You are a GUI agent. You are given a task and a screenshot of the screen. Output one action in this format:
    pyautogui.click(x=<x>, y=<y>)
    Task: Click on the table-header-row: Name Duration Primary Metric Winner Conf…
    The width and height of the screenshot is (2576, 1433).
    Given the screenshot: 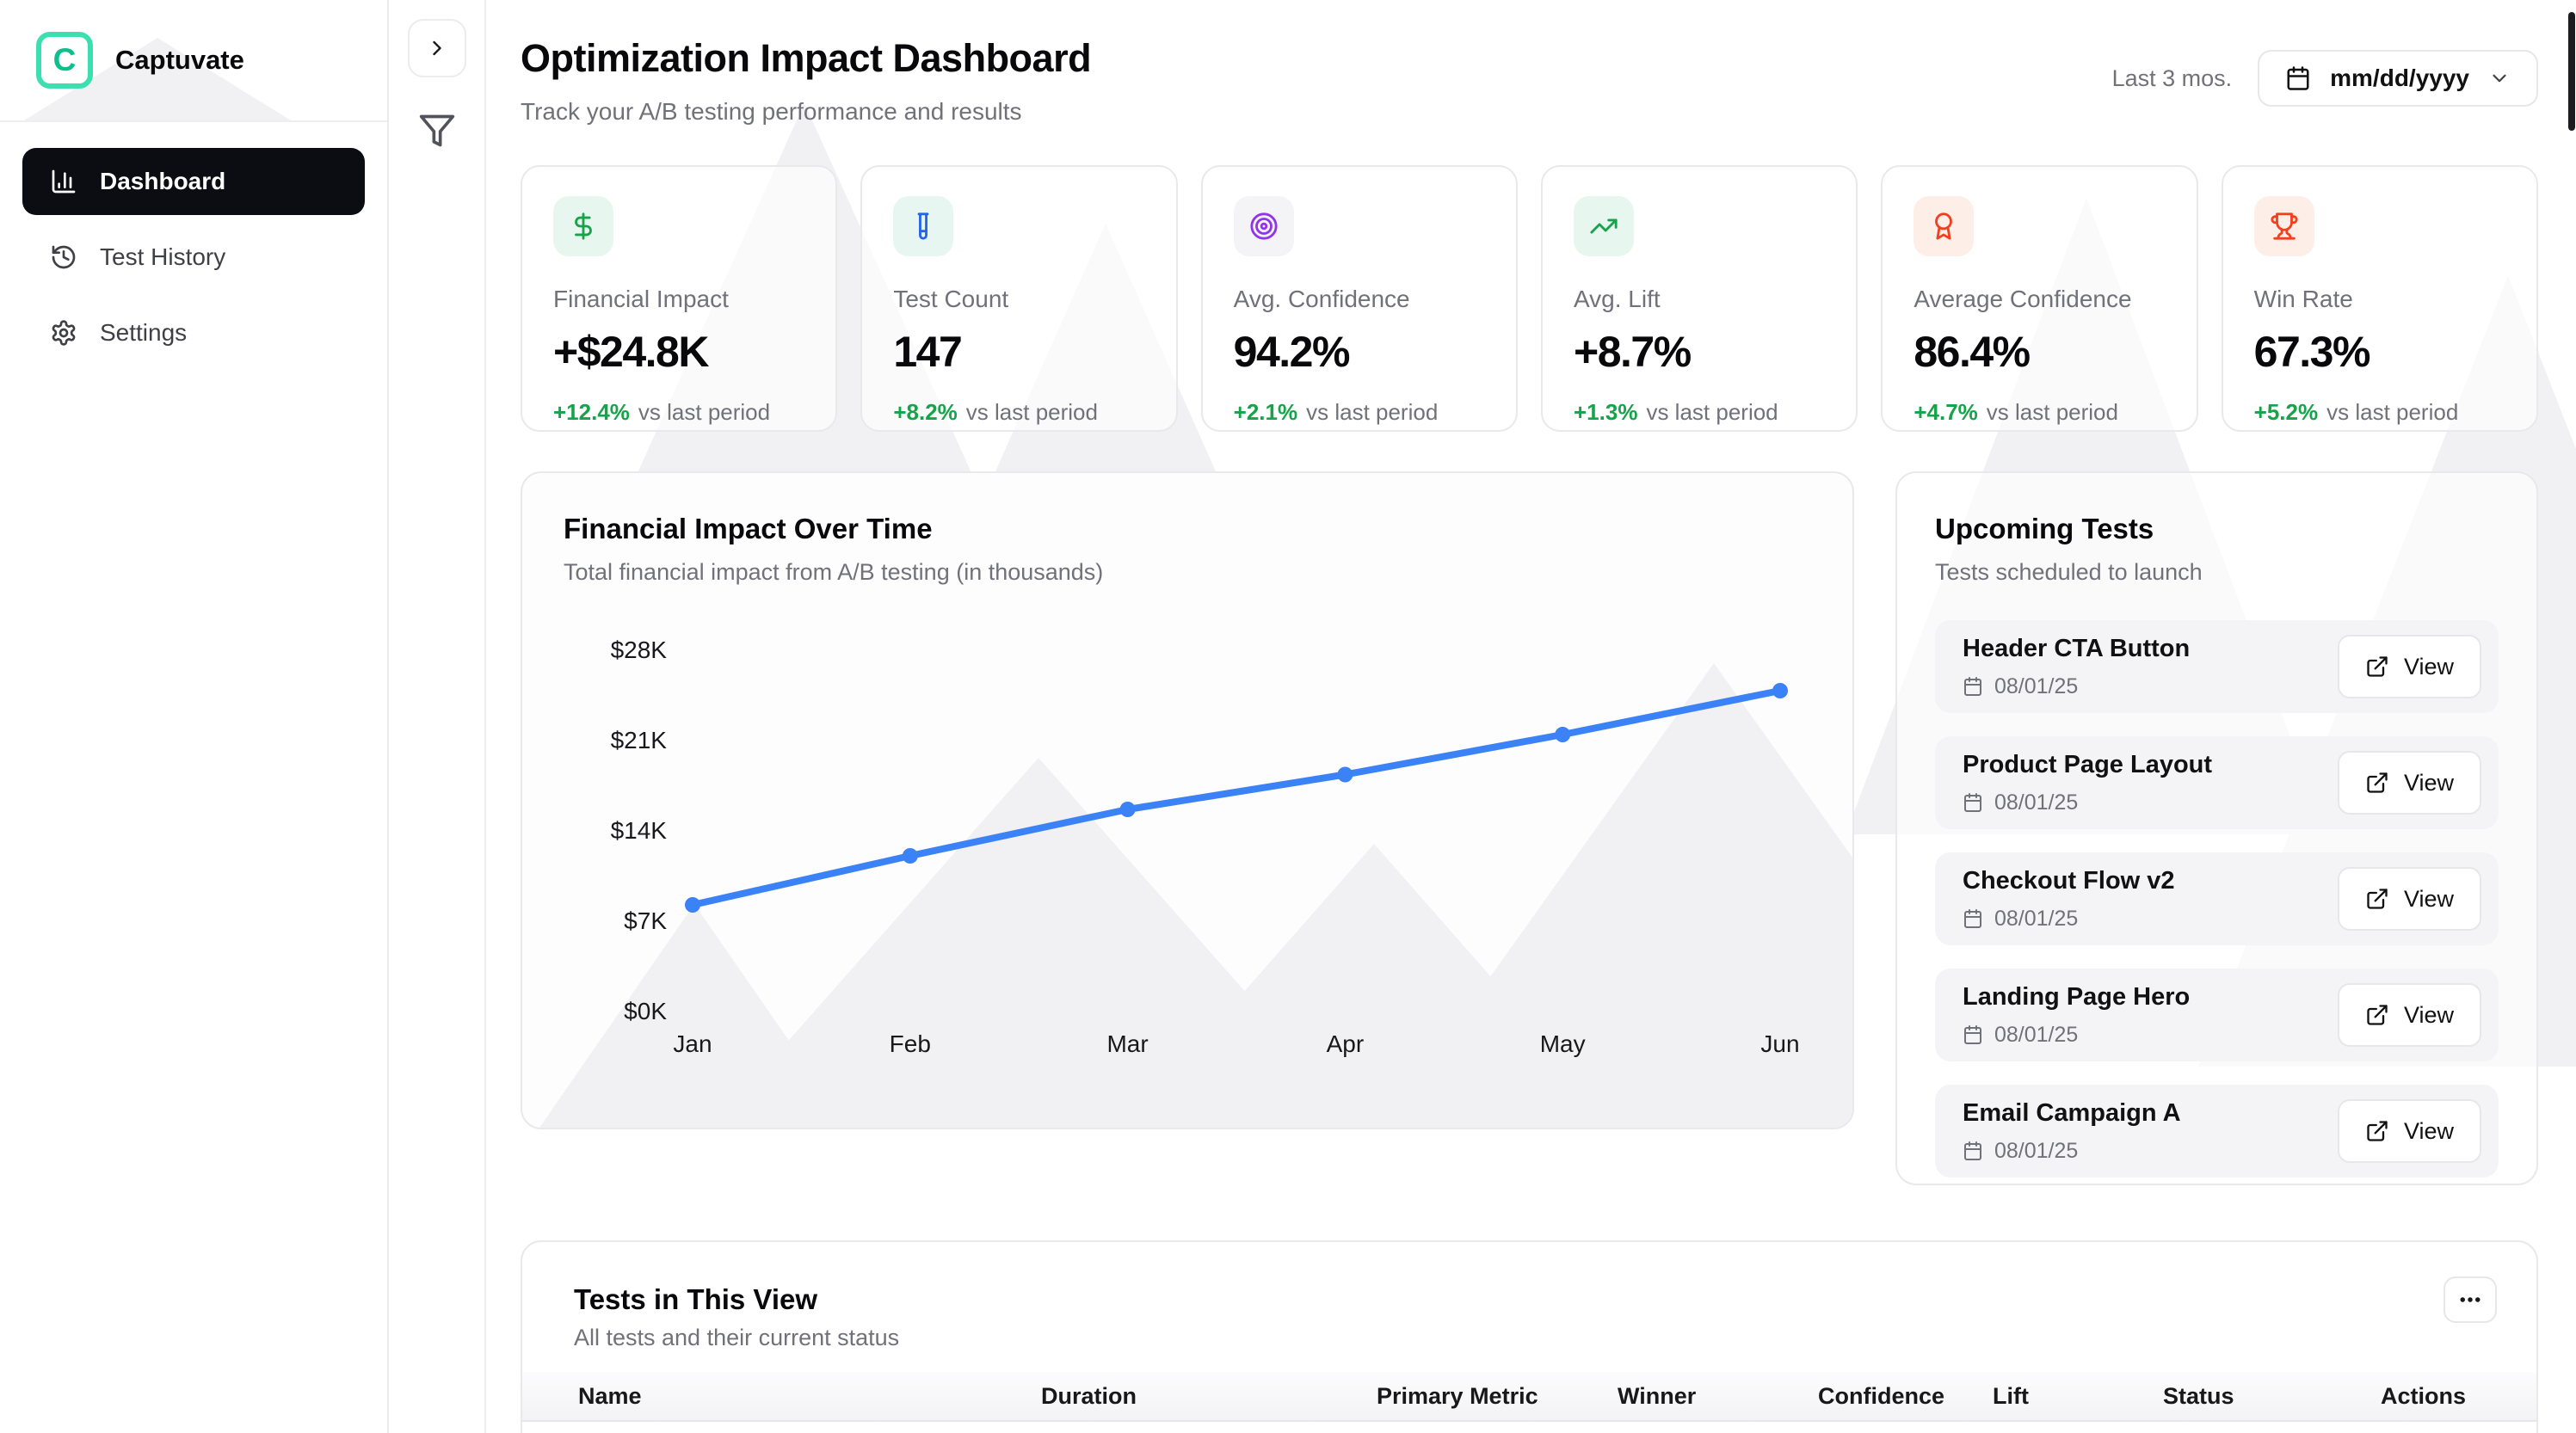 What is the action you would take?
    pyautogui.click(x=1529, y=1397)
    